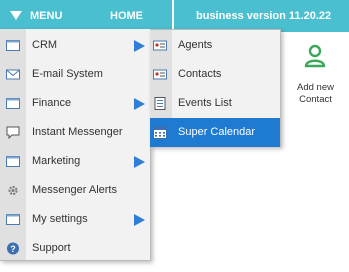 This screenshot has height=272, width=349. I want to click on top-bar-version-section: business version 11.20.22, so click(261, 16).